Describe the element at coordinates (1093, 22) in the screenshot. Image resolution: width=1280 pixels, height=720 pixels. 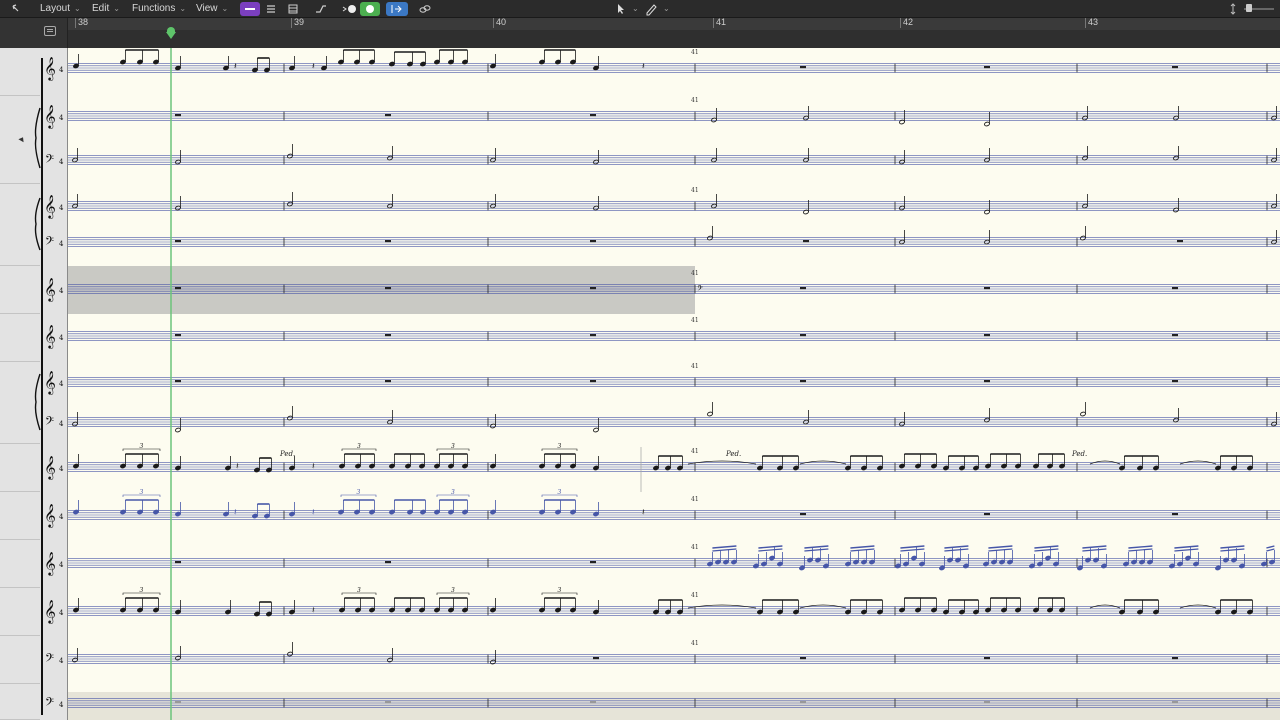
I see `bar-number: 43` at that location.